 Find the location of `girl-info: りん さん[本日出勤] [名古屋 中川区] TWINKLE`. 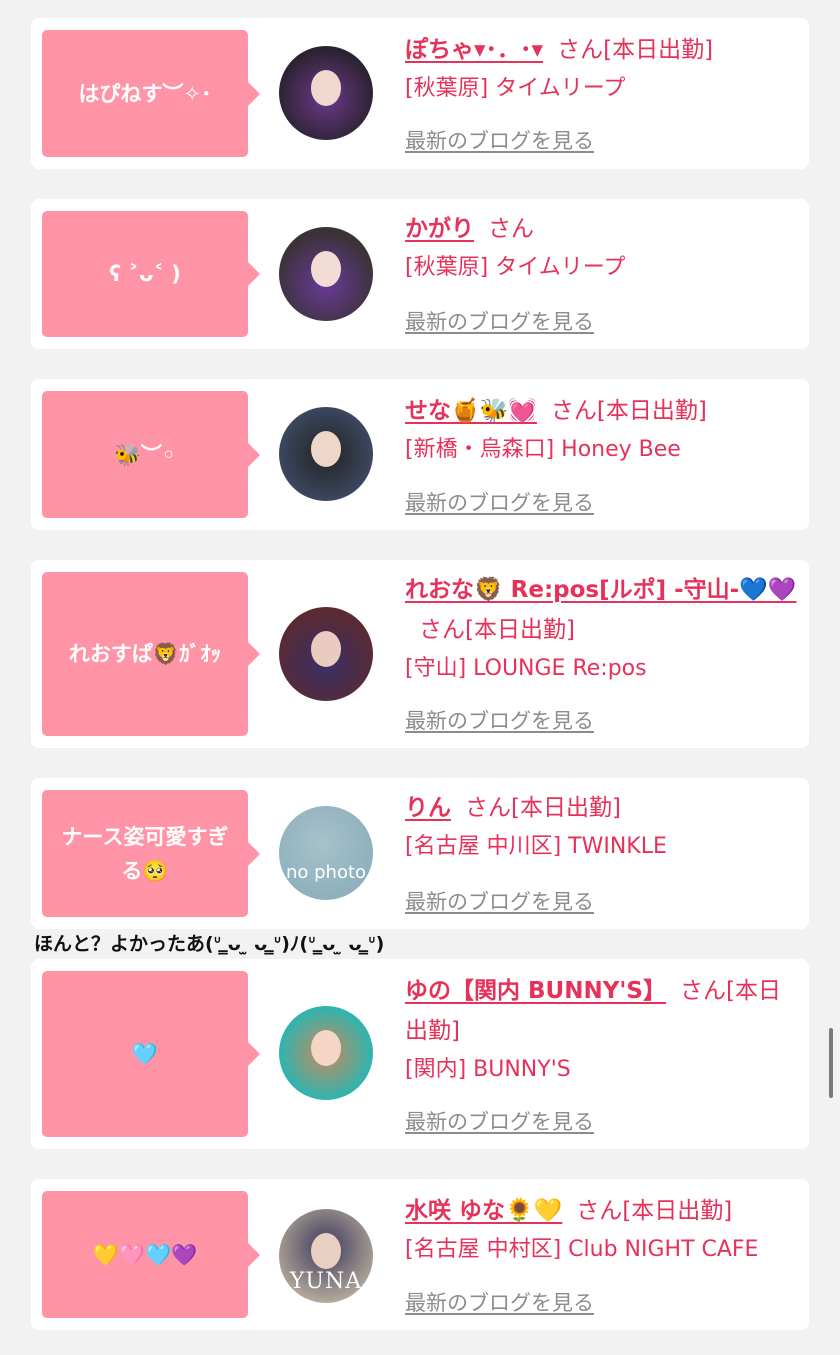

girl-info: りん さん[本日出勤] [名古屋 中川区] TWINKLE is located at coordinates (604, 827).